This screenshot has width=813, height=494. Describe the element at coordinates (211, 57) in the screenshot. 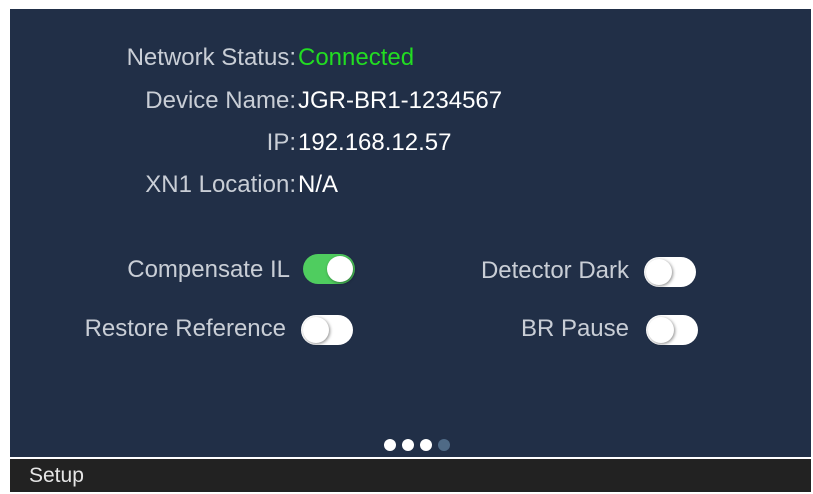

I see `network-status-label: Network Status:` at that location.